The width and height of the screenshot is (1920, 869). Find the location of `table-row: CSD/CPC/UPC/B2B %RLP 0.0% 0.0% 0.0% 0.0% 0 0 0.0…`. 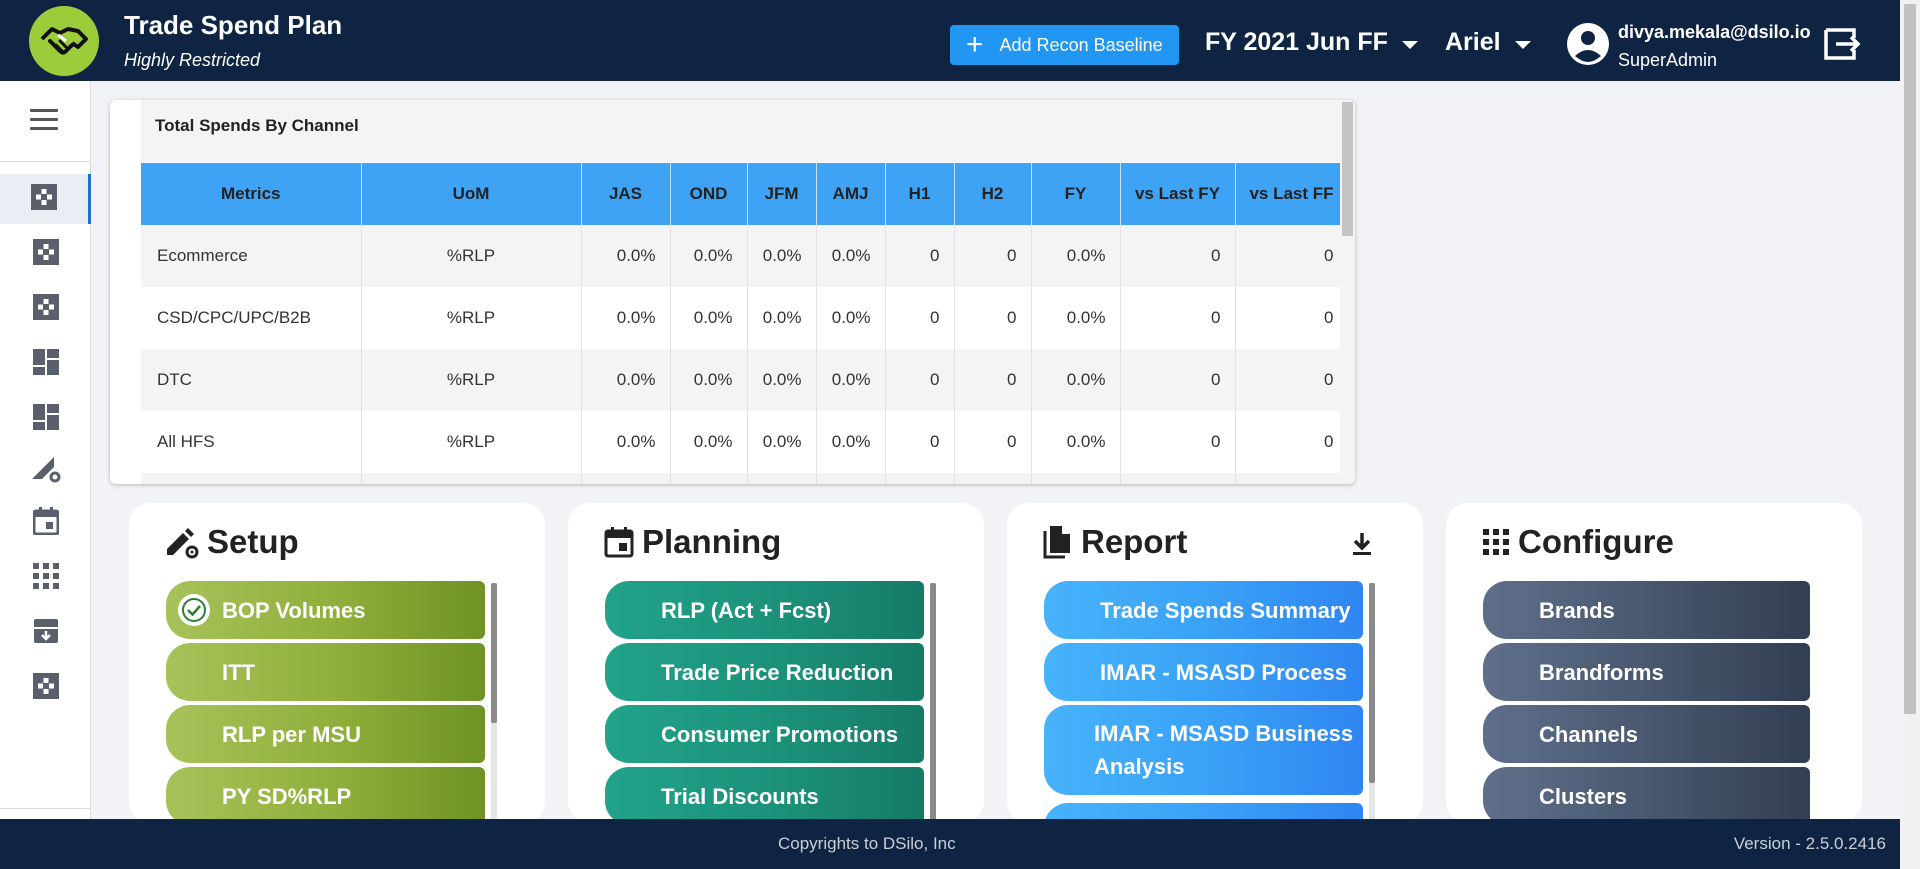

table-row: CSD/CPC/UPC/B2B %RLP 0.0% 0.0% 0.0% 0.0% 0 0 0.0… is located at coordinates (745, 318).